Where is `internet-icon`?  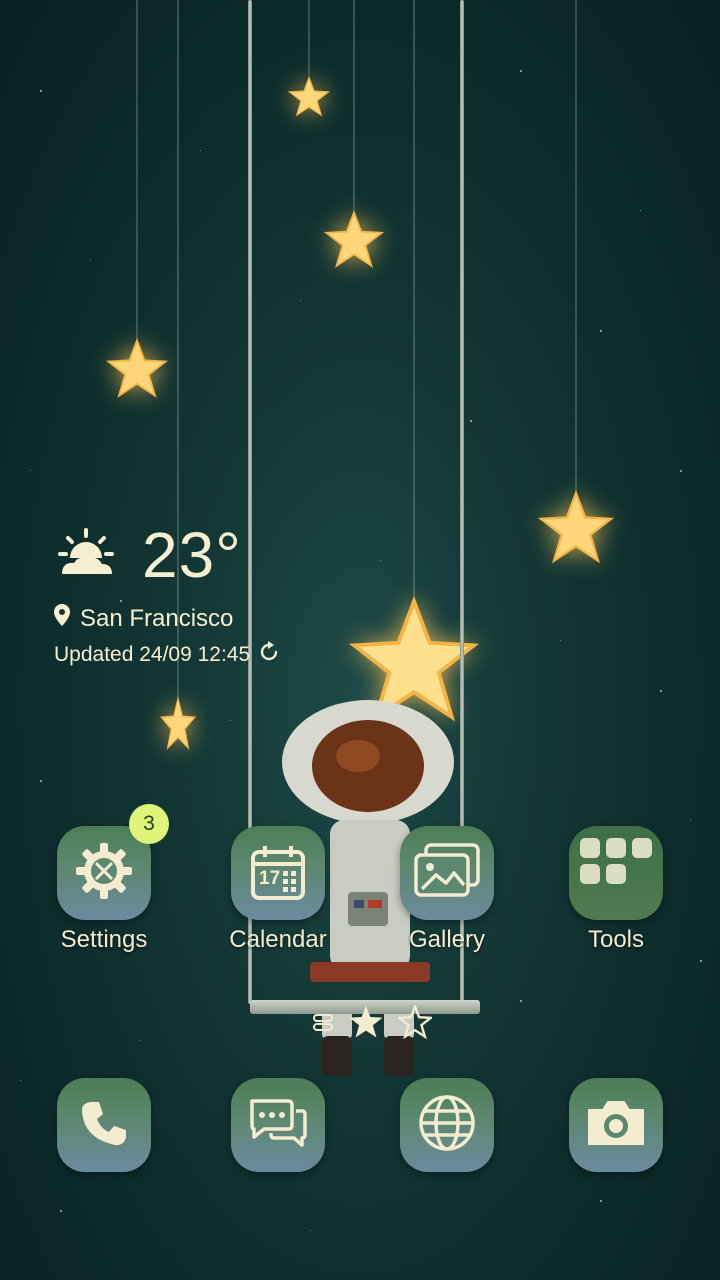
internet-icon is located at coordinates (447, 1125).